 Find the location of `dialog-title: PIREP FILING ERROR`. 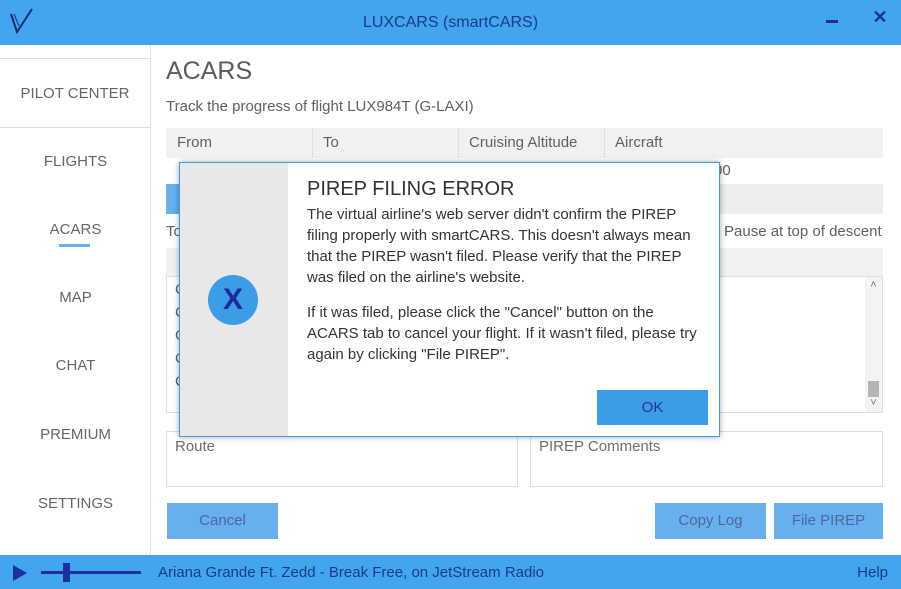

dialog-title: PIREP FILING ERROR is located at coordinates (411, 189).